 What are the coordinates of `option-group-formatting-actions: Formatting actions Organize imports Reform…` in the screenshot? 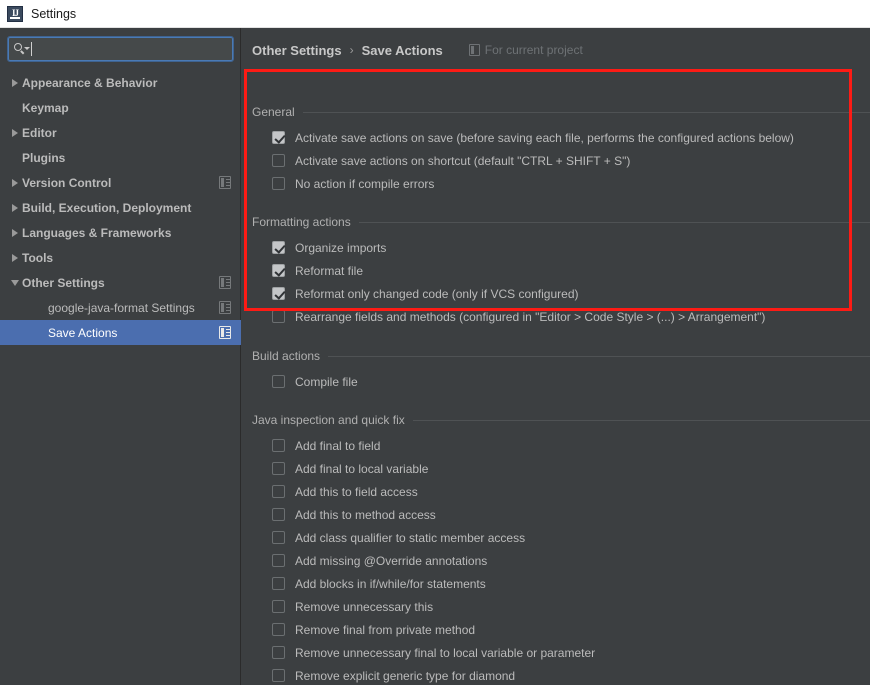 It's located at (556, 271).